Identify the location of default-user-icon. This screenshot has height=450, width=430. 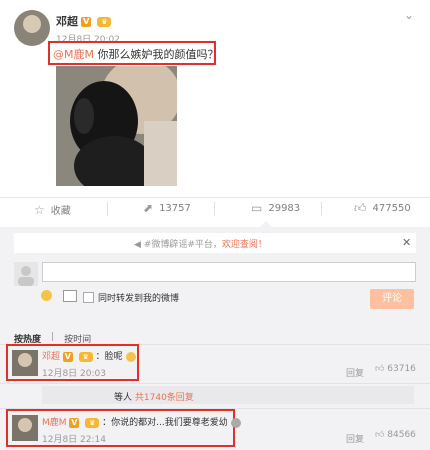
(26, 276).